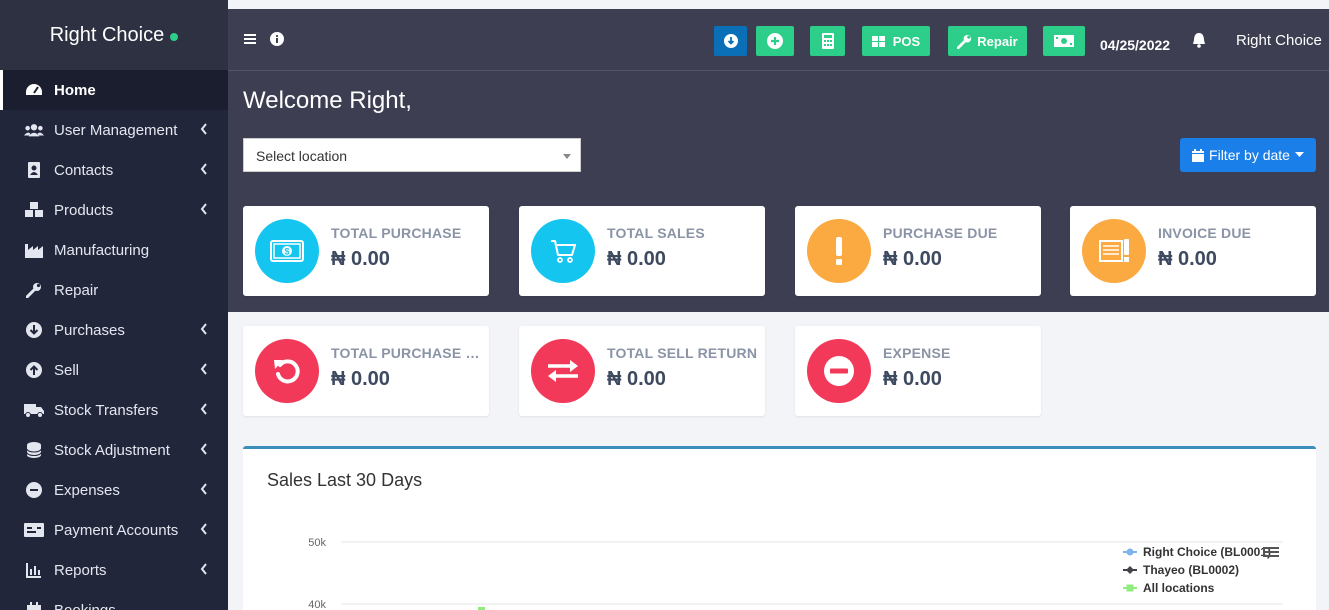 This screenshot has height=610, width=1329. What do you see at coordinates (34, 170) in the screenshot?
I see `address-book-icon` at bounding box center [34, 170].